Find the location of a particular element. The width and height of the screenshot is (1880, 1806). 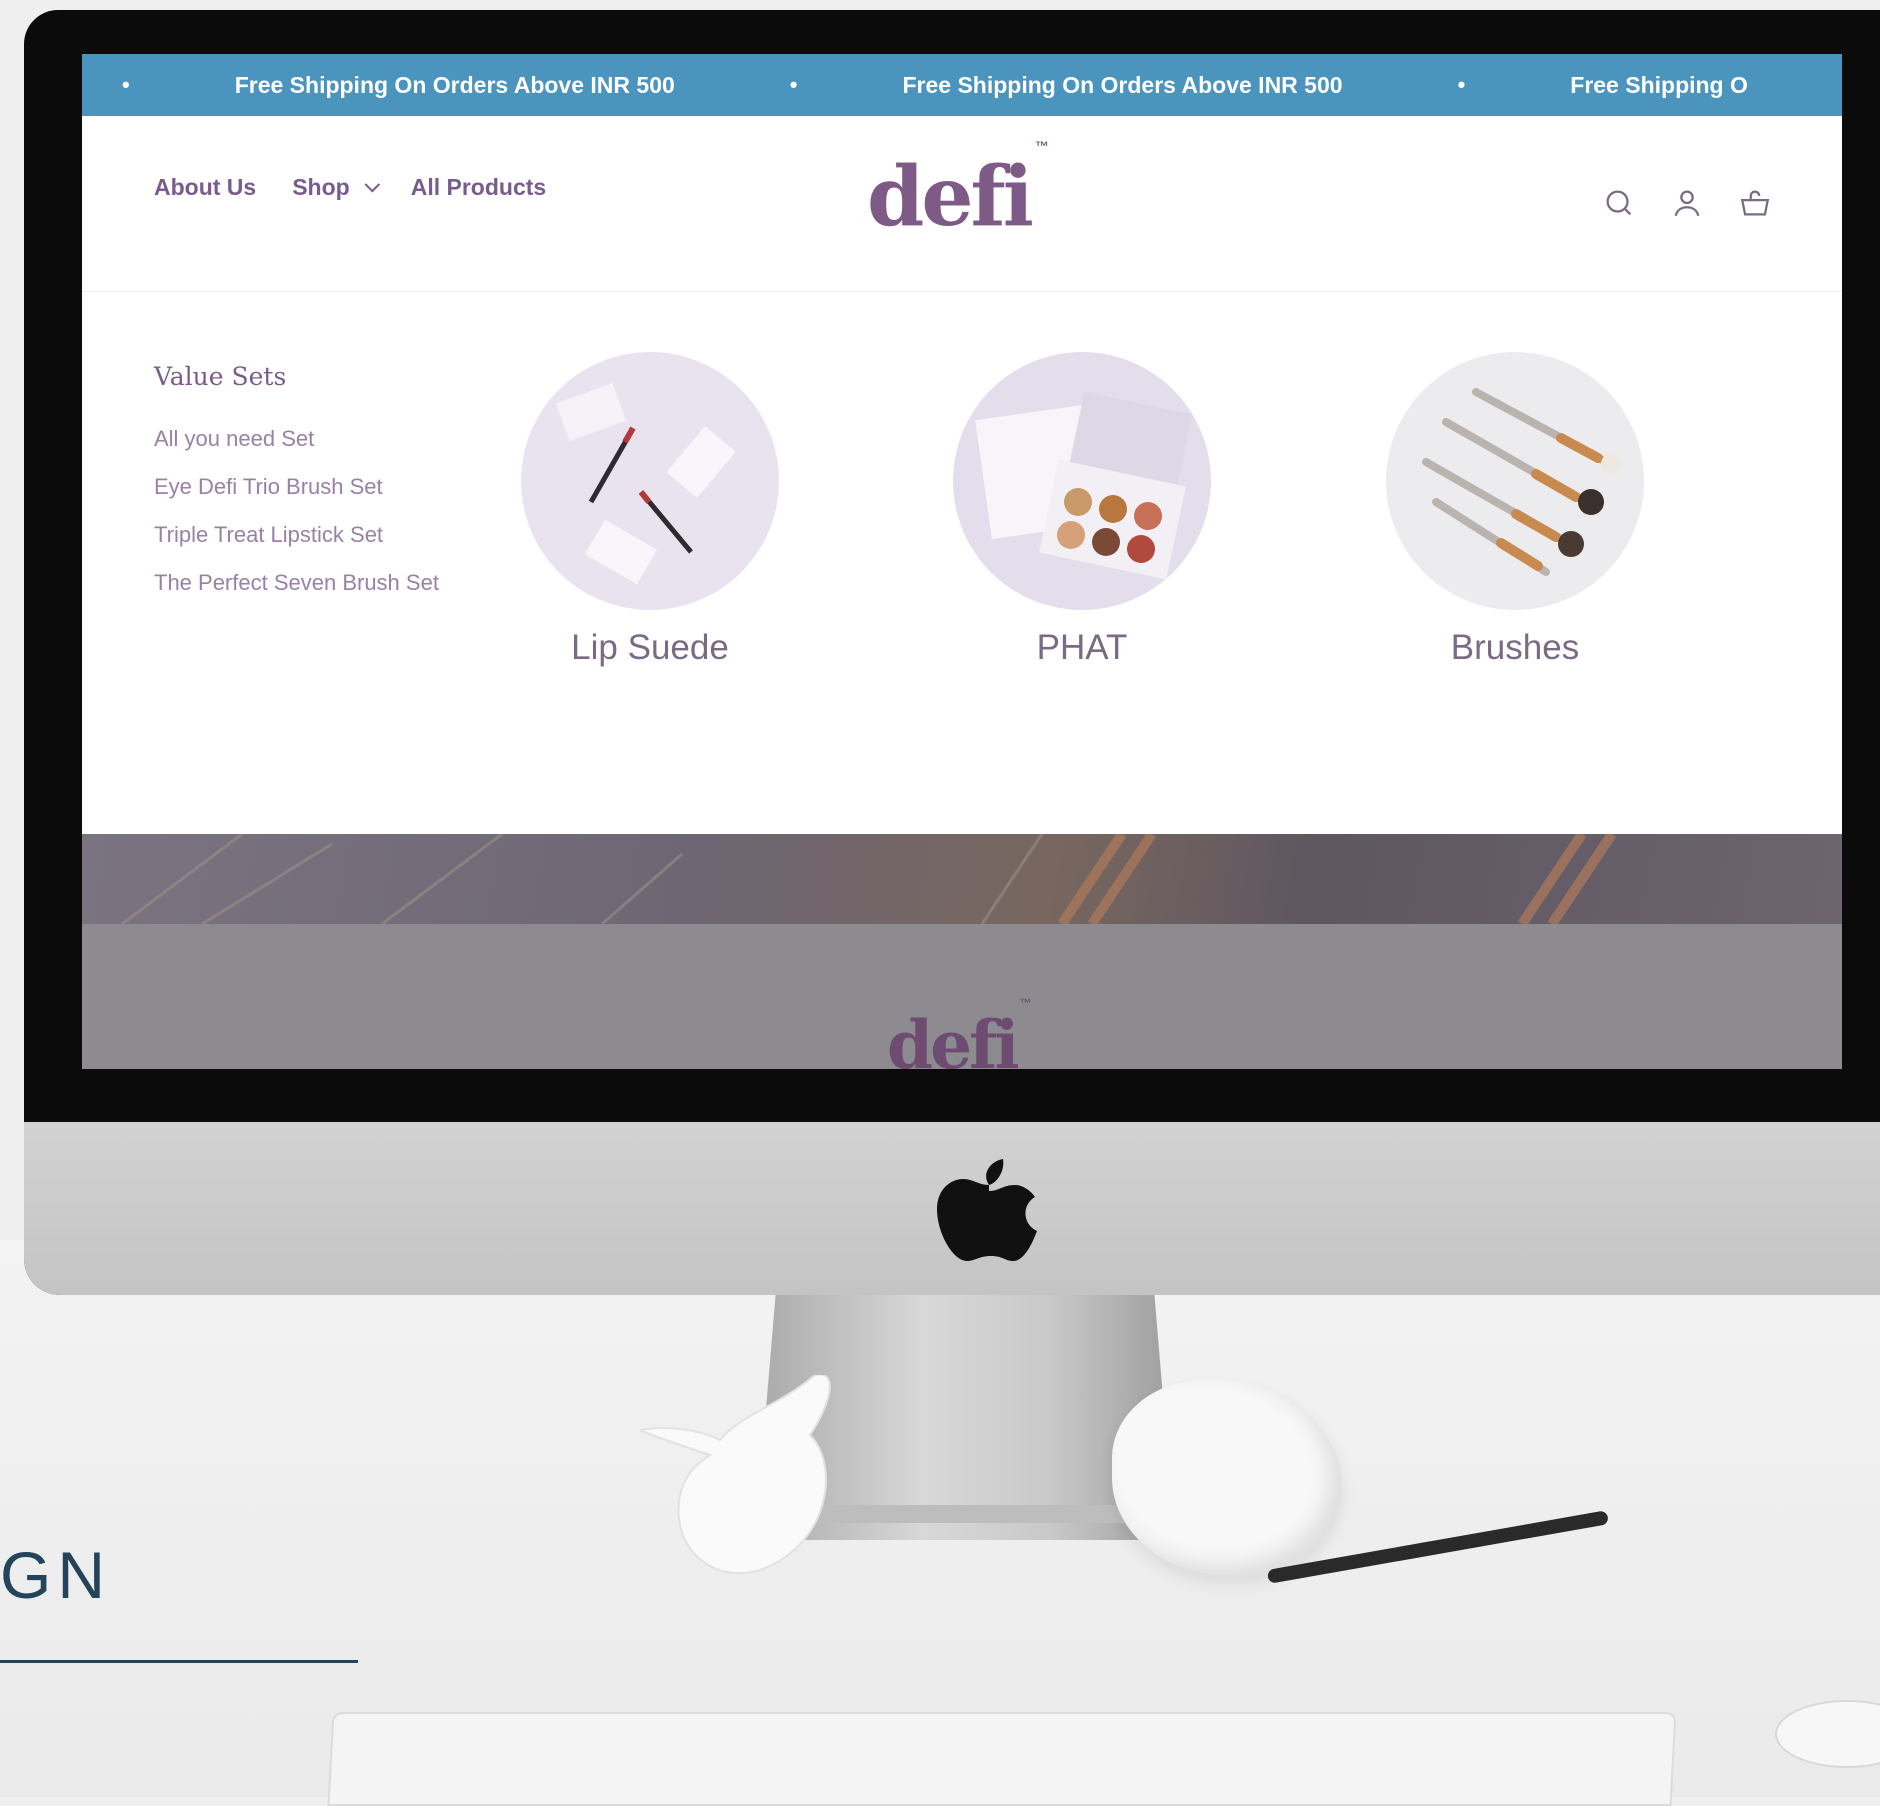

hero-banner-strip is located at coordinates (962, 879).